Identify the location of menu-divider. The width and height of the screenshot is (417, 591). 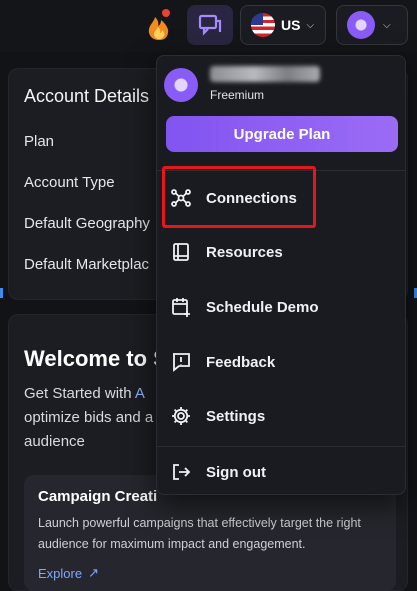
(281, 446).